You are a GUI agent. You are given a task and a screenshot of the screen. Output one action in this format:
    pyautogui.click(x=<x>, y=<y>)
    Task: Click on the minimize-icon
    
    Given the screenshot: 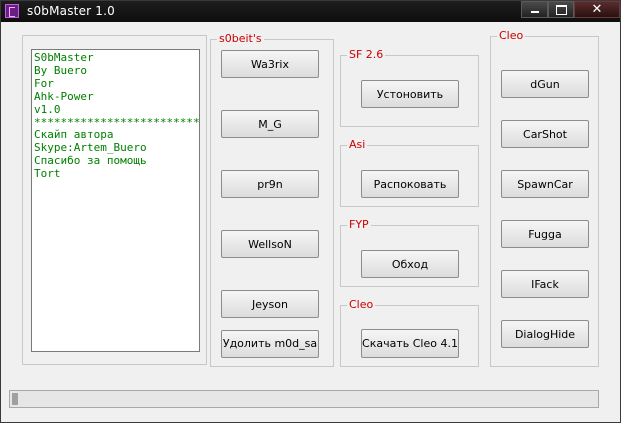 What is the action you would take?
    pyautogui.click(x=534, y=12)
    